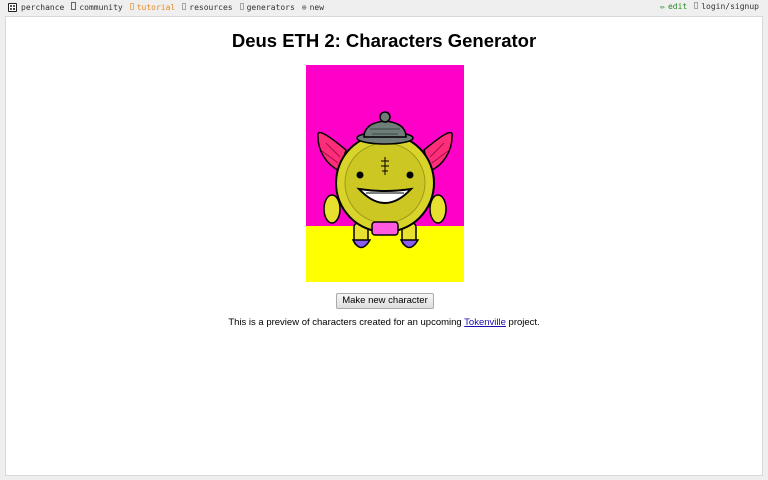  I want to click on user-icon, so click(696, 7).